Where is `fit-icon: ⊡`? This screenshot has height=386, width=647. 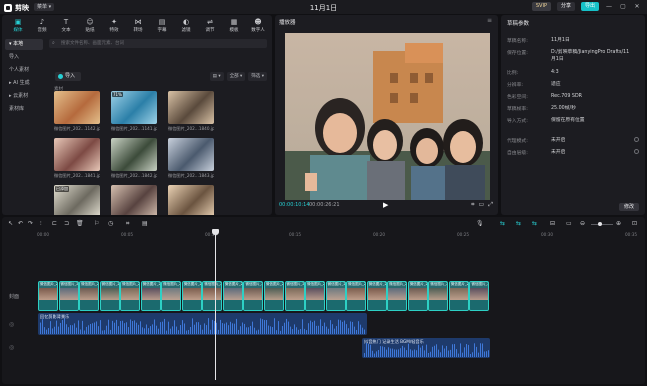
fit-icon: ⊡ is located at coordinates (634, 223).